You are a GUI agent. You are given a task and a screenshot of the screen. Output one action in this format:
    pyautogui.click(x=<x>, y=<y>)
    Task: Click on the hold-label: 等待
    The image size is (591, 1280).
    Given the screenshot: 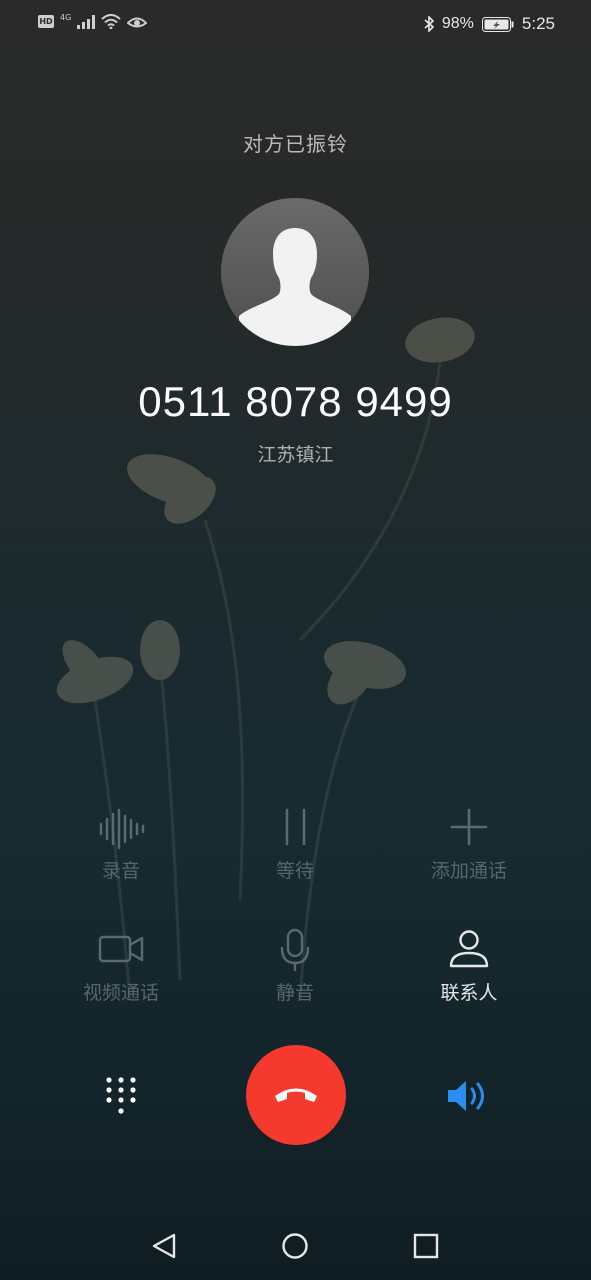 What is the action you would take?
    pyautogui.click(x=294, y=871)
    